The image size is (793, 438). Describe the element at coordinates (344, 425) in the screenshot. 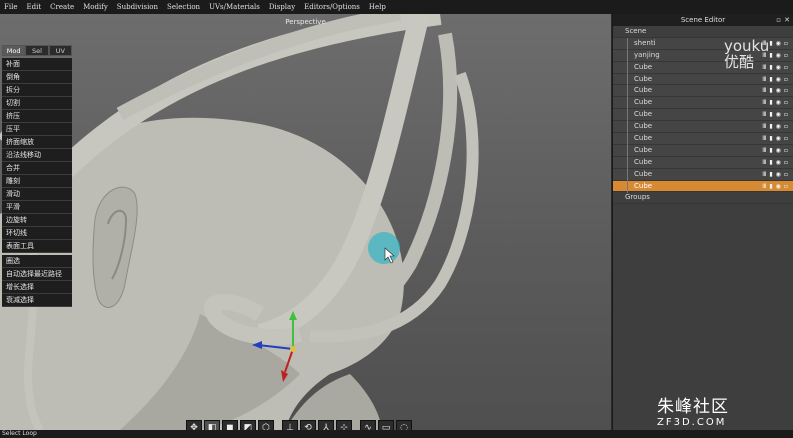

I see `universal-icon: ⊹` at that location.